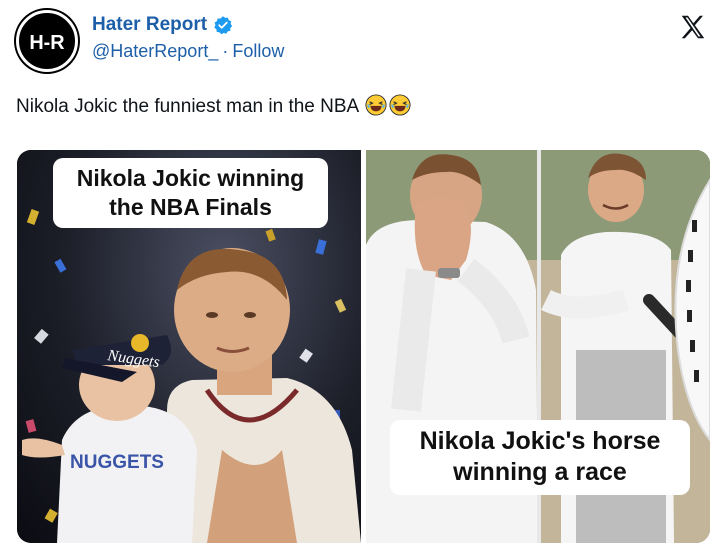 Image resolution: width=723 pixels, height=549 pixels. I want to click on follow-link: Follow, so click(258, 51).